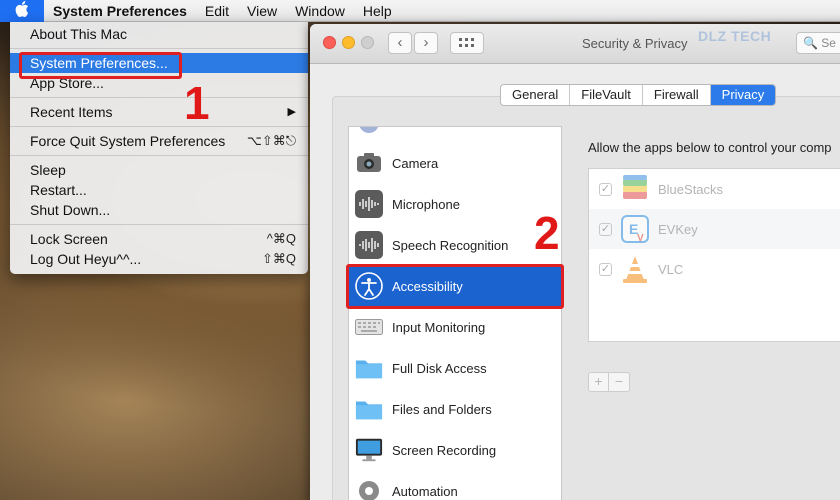 This screenshot has width=840, height=500. What do you see at coordinates (536, 95) in the screenshot?
I see `tab-general: General` at bounding box center [536, 95].